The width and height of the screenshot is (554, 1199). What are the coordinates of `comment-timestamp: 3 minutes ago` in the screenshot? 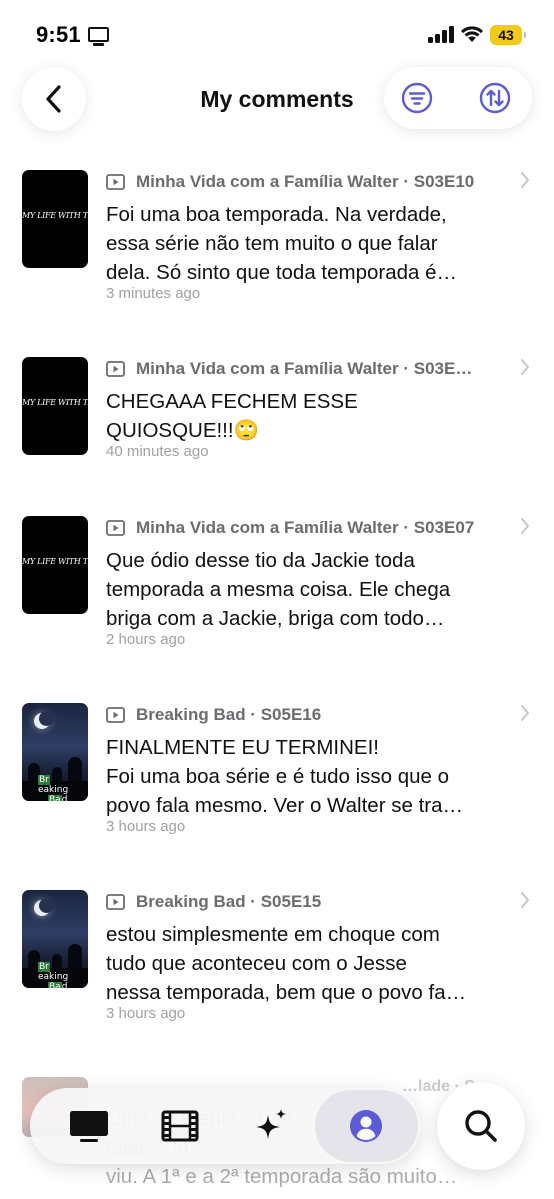 It's located at (153, 293).